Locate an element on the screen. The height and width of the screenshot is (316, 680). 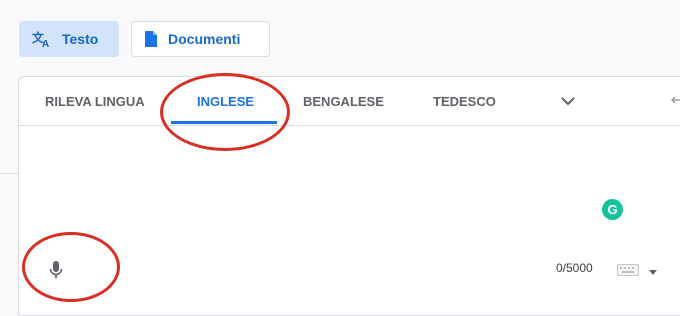
text-mode-button: 文 A Testo is located at coordinates (69, 39).